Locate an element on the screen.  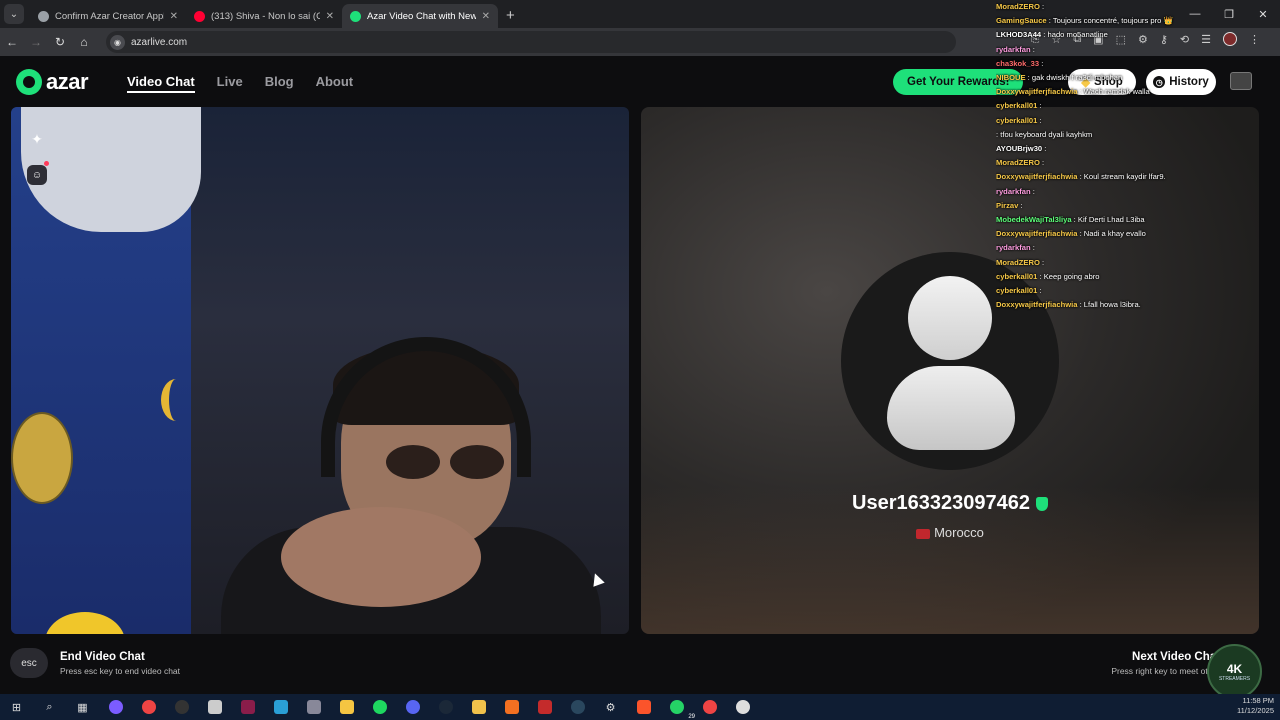
chat-message: NIBOUE : gak dwiskh f ra3di mbohan is located at coordinates (1136, 78).